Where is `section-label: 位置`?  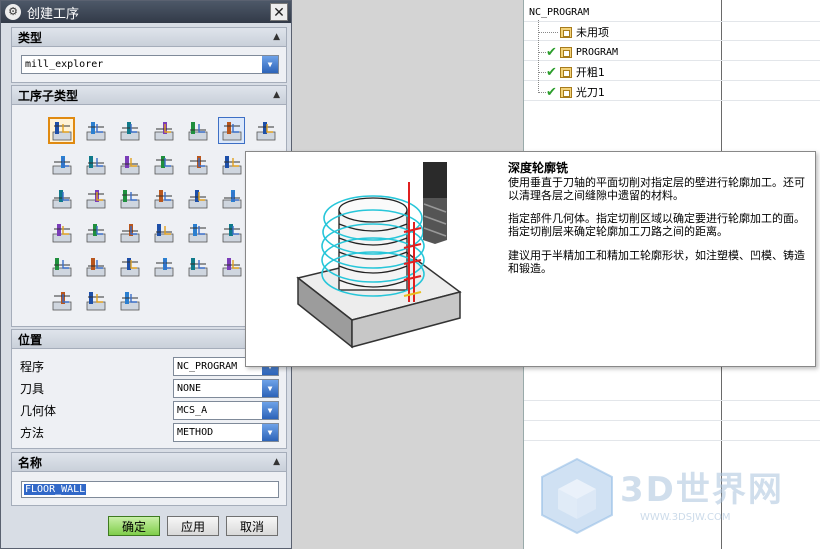 section-label: 位置 is located at coordinates (30, 339).